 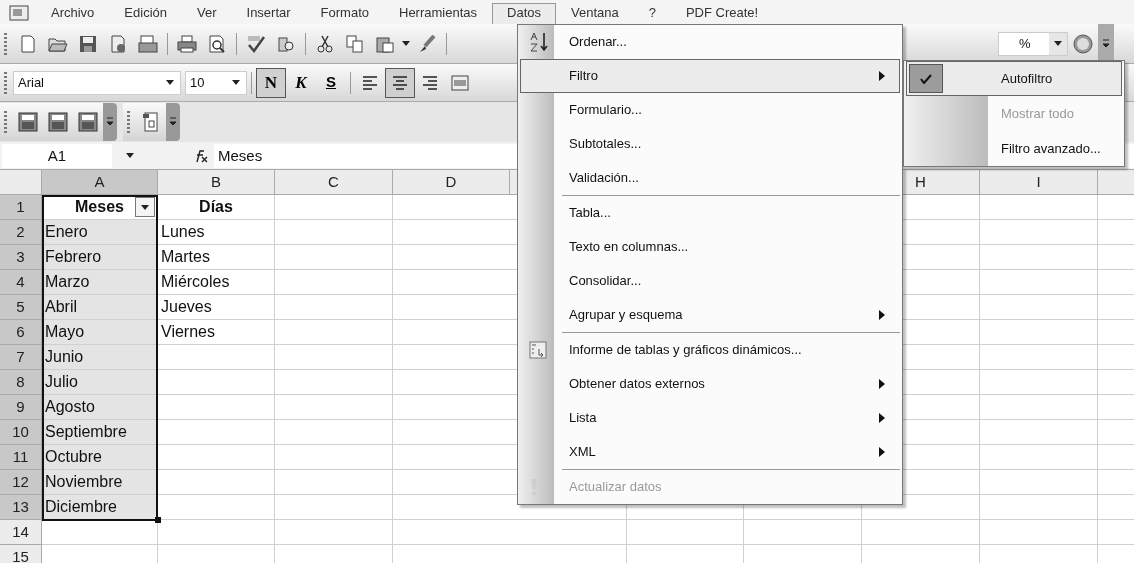 What do you see at coordinates (652, 13) in the screenshot?
I see `menu-item: ?` at bounding box center [652, 13].